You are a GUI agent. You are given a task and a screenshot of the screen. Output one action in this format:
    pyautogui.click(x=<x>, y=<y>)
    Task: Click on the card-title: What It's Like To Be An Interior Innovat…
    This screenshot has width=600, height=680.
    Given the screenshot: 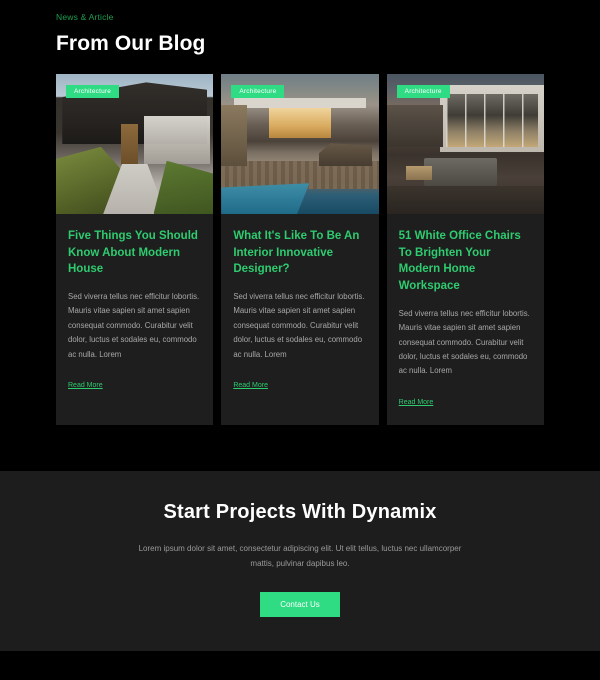 What is the action you would take?
    pyautogui.click(x=299, y=253)
    